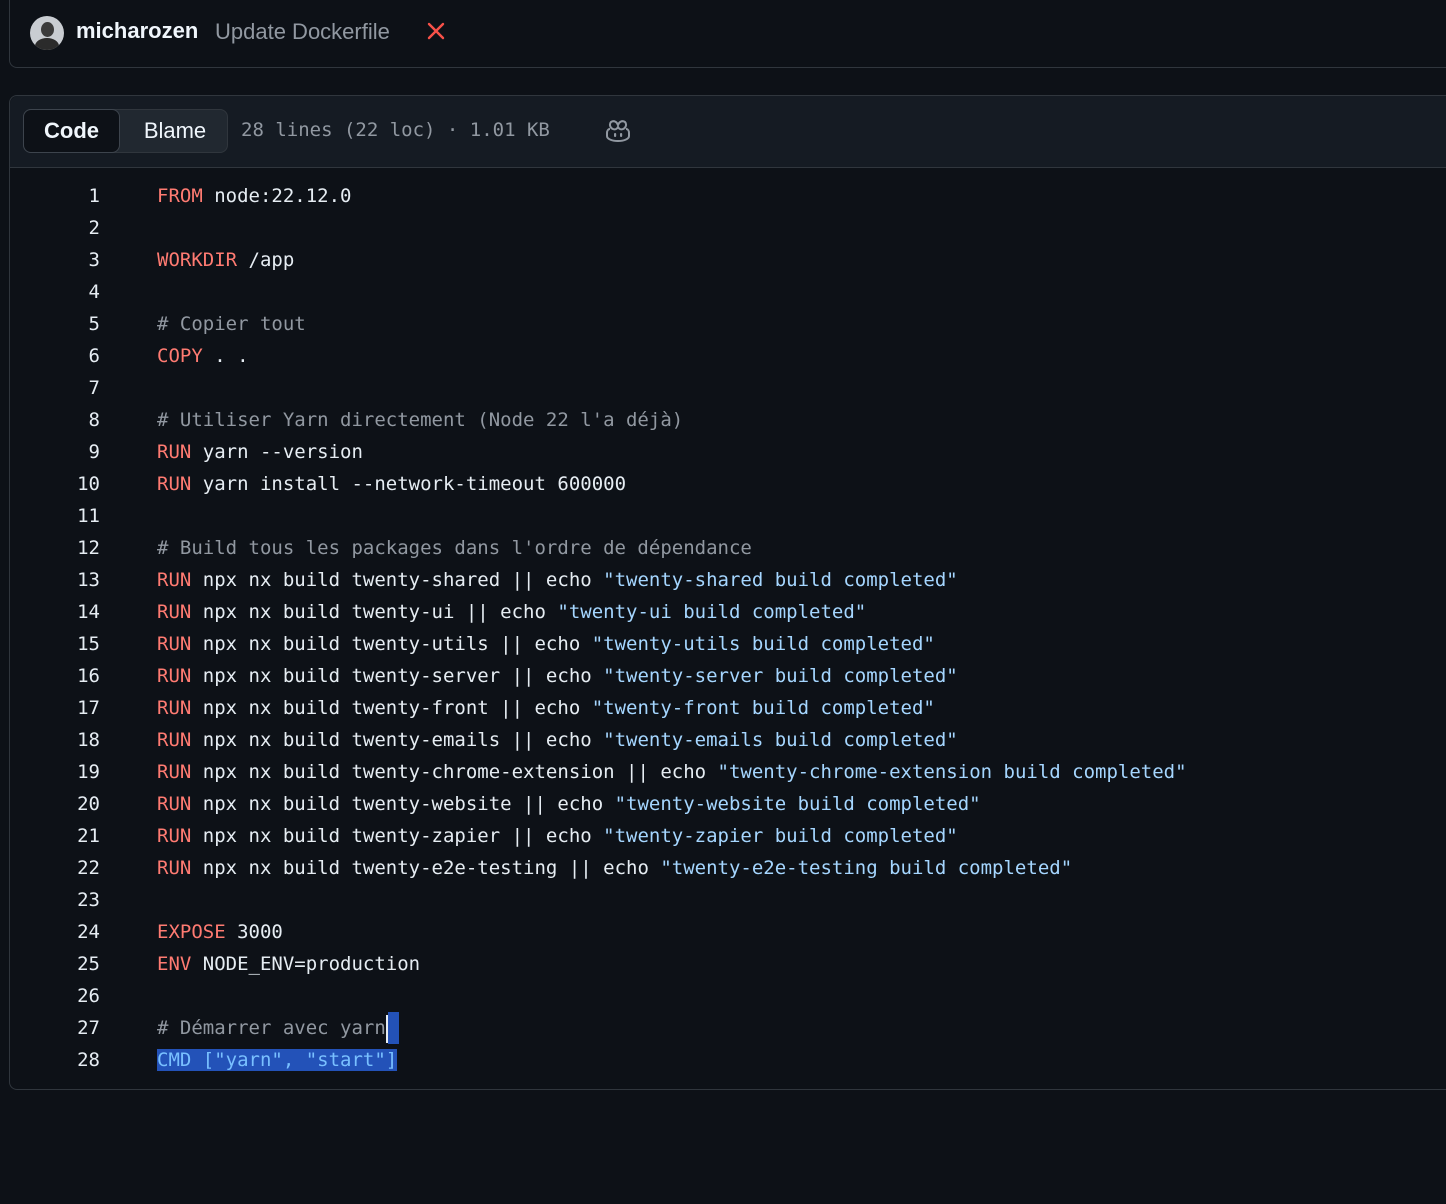 The image size is (1446, 1204). Describe the element at coordinates (728, 996) in the screenshot. I see `code-line: 26` at that location.